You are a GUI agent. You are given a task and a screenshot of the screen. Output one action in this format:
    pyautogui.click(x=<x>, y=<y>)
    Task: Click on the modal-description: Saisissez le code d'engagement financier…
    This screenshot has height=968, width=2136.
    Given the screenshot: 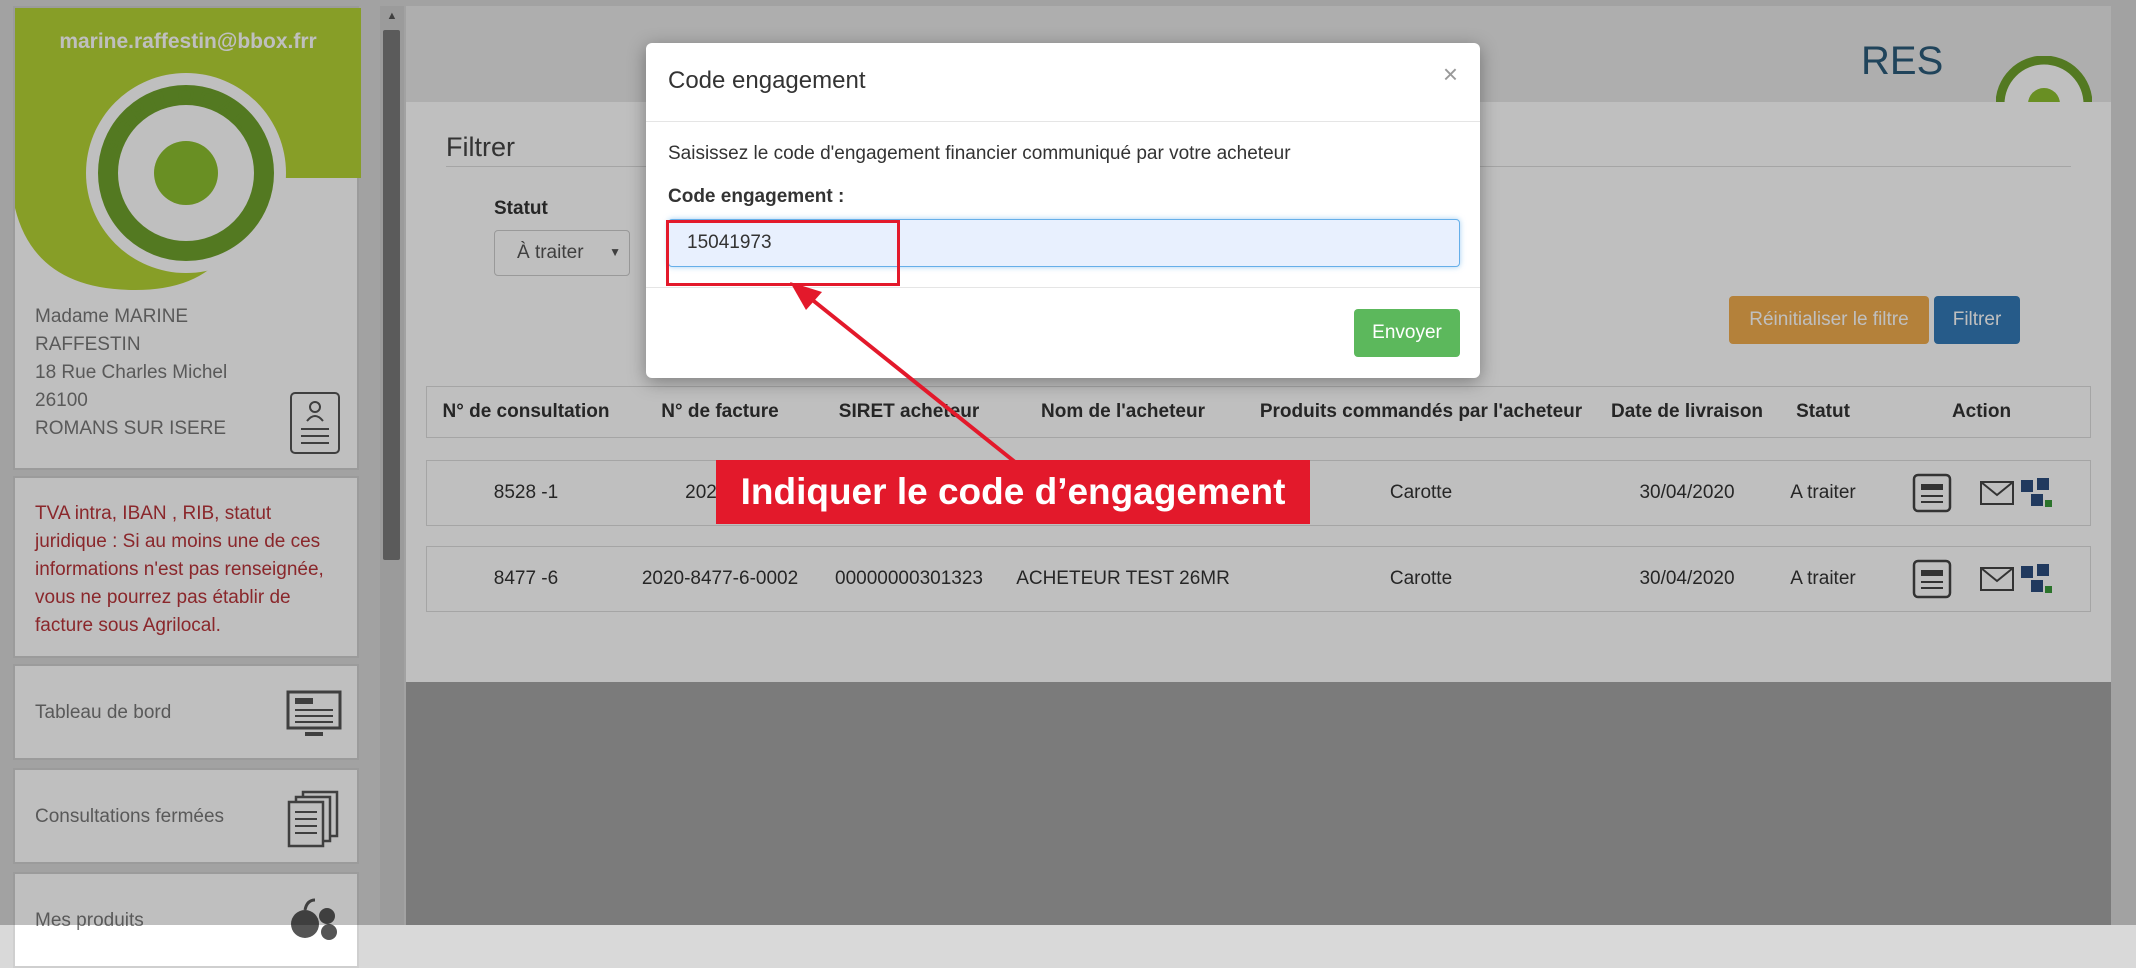 What is the action you would take?
    pyautogui.click(x=979, y=153)
    